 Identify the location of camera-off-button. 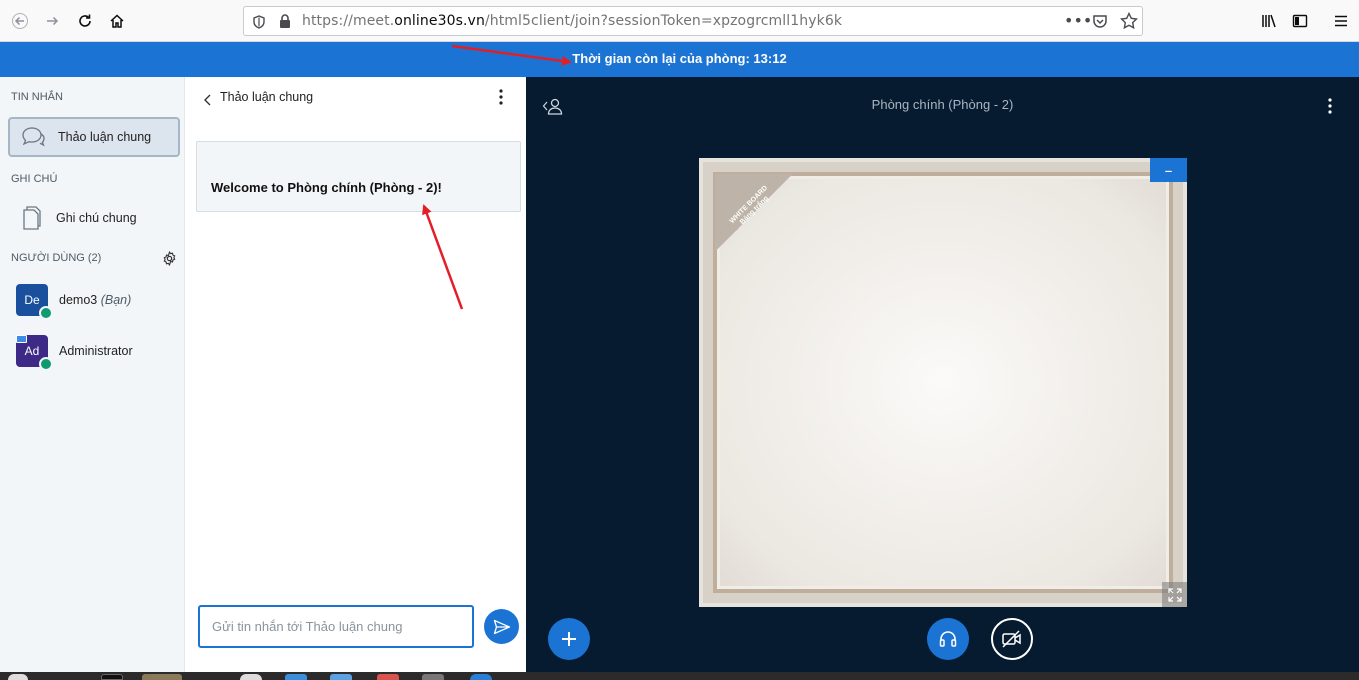
(1012, 639).